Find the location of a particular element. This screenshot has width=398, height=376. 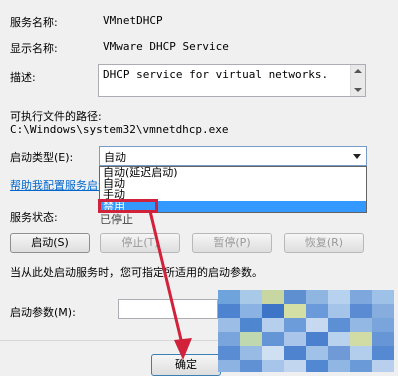

resume-button: 恢复(R) is located at coordinates (324, 243).